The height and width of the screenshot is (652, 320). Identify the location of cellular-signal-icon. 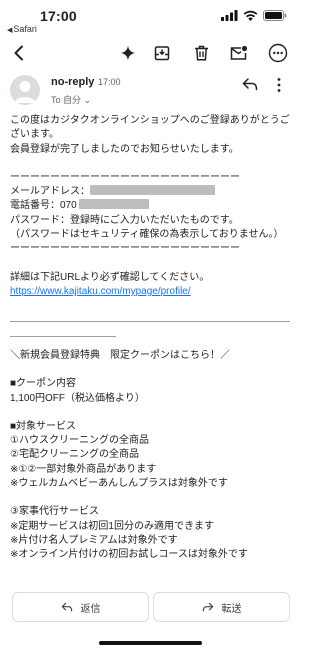
(229, 15).